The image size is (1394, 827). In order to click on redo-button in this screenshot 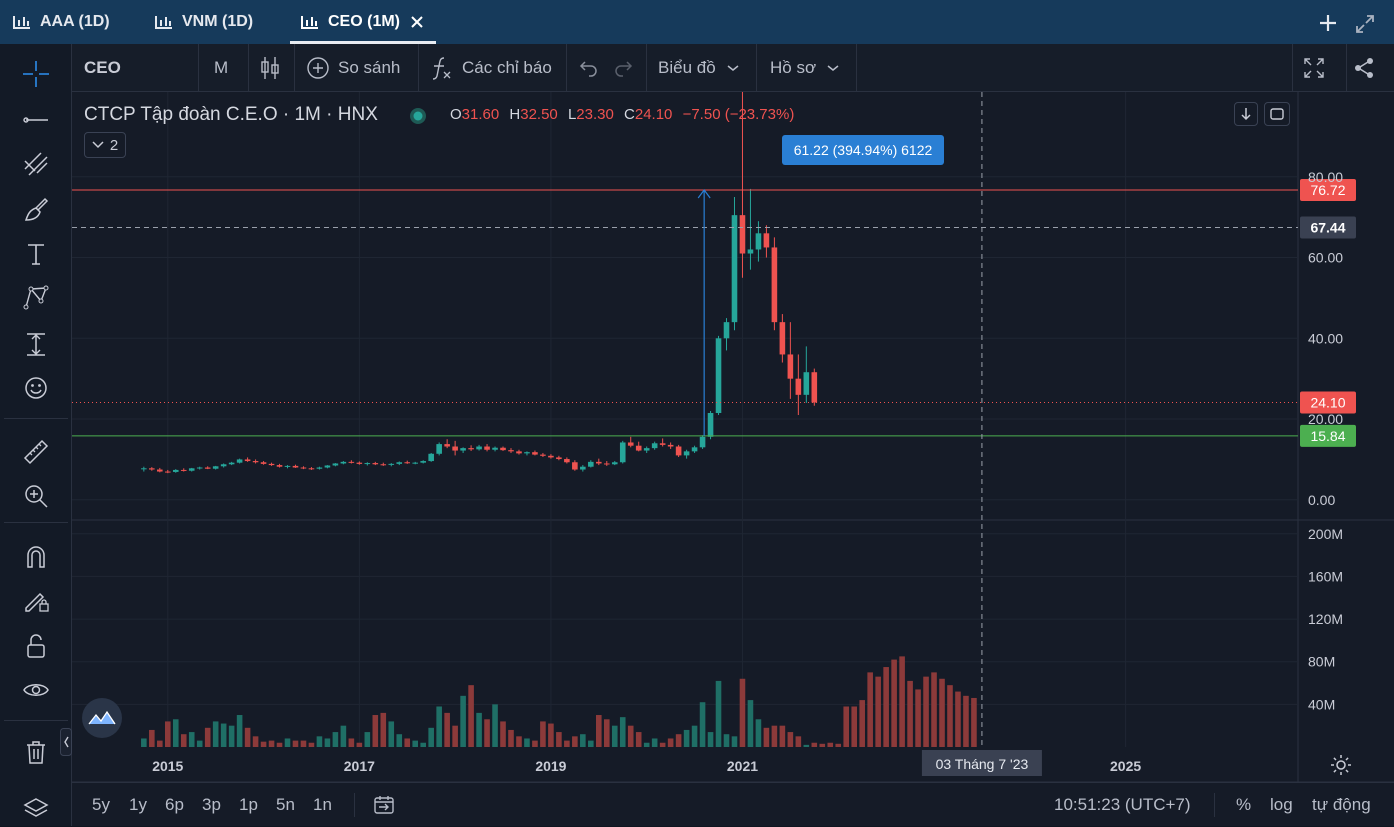, I will do `click(623, 68)`.